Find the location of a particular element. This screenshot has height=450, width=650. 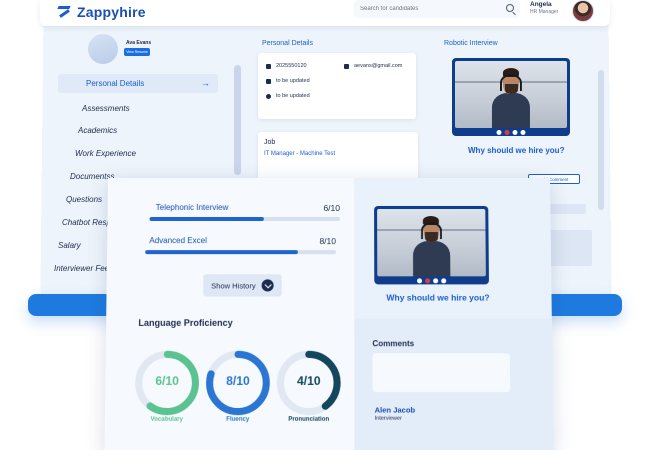

job-title: Job is located at coordinates (269, 142).